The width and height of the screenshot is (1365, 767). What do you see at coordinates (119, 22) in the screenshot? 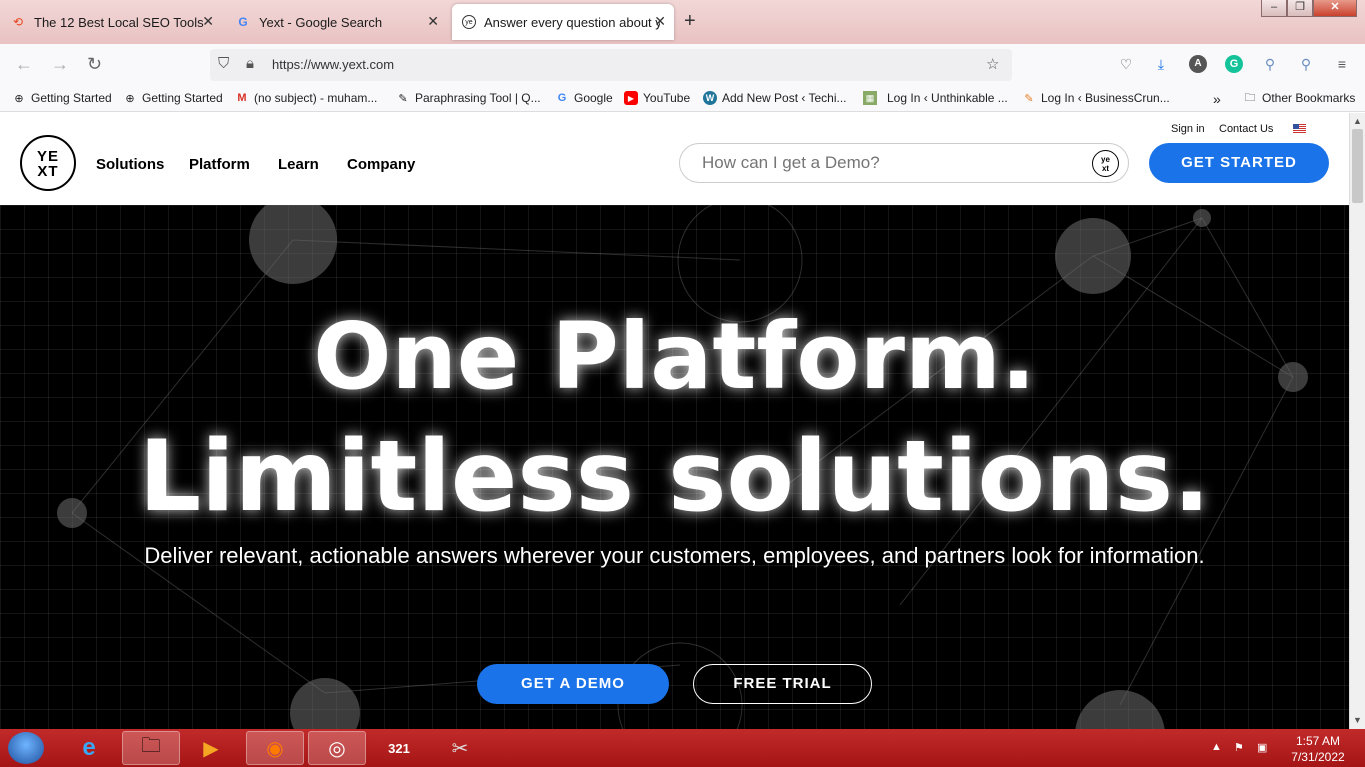
I see `tab-label: The 12 Best Local SEO Tools` at bounding box center [119, 22].